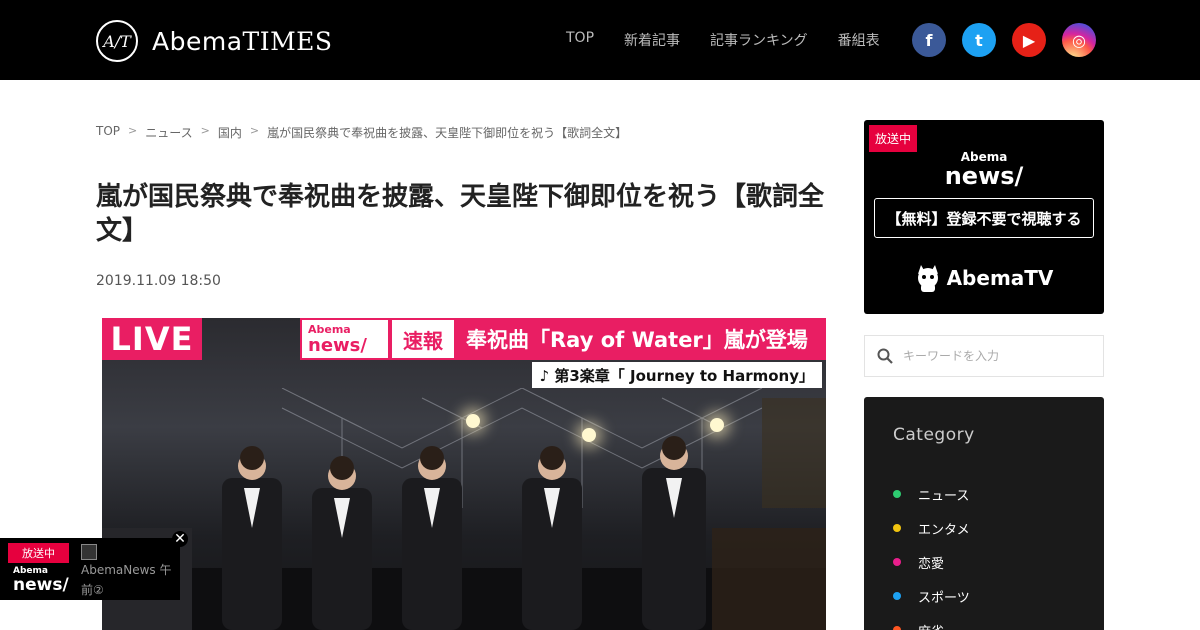  Describe the element at coordinates (984, 513) in the screenshot. I see `category-panel: Category ニュース エンタメ 恋愛 スポーツ 麻雀` at that location.